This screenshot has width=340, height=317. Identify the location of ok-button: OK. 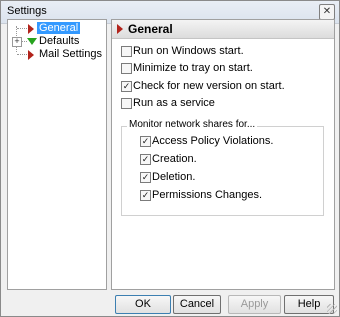
(143, 304).